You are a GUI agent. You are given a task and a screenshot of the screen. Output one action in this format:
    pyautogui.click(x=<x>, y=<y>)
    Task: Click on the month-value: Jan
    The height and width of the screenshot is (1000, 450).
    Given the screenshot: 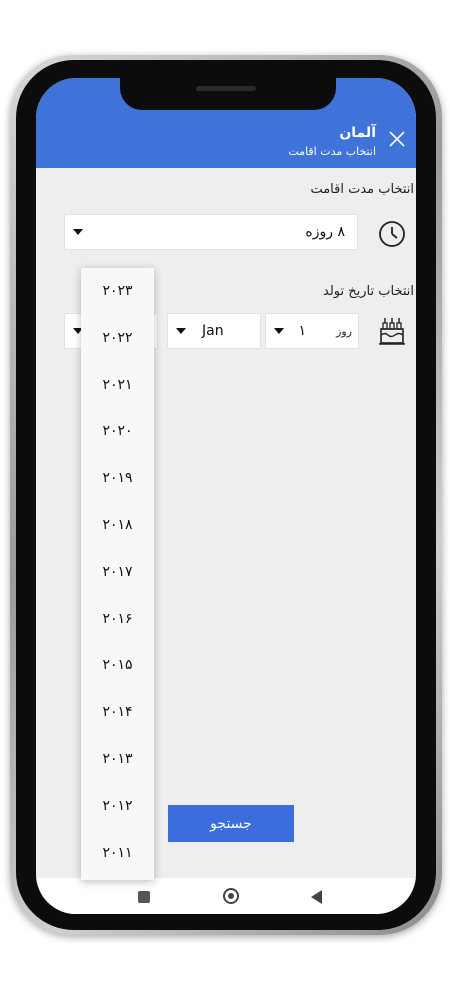 What is the action you would take?
    pyautogui.click(x=213, y=331)
    